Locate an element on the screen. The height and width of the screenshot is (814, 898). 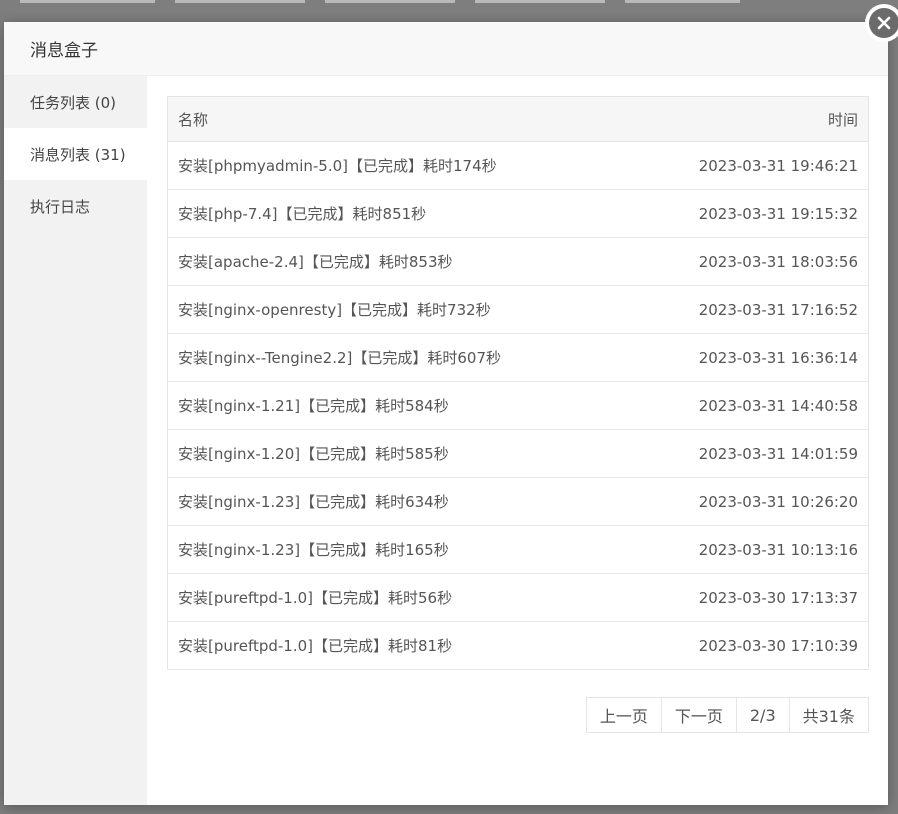
message-time-cell: 2023-03-31 14:01:59 is located at coordinates (748, 453).